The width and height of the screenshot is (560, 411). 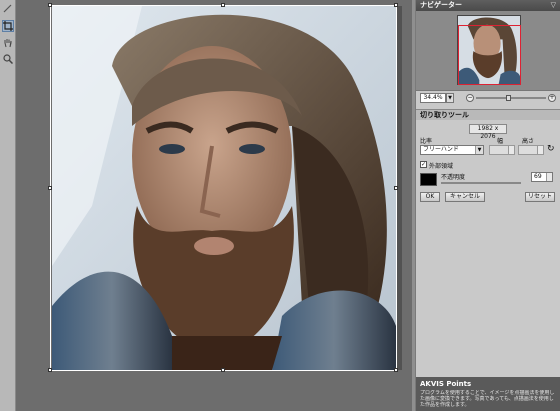 I want to click on opacity-value: 69, so click(x=538, y=176).